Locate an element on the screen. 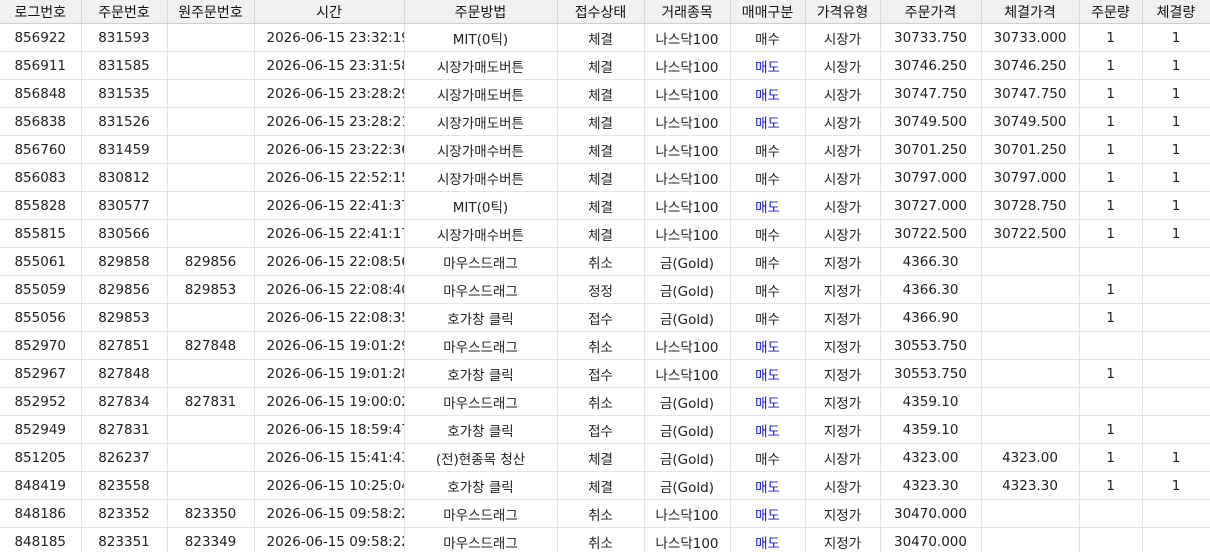 The image size is (1210, 552). cell-orig-order-no: 823350 is located at coordinates (211, 513).